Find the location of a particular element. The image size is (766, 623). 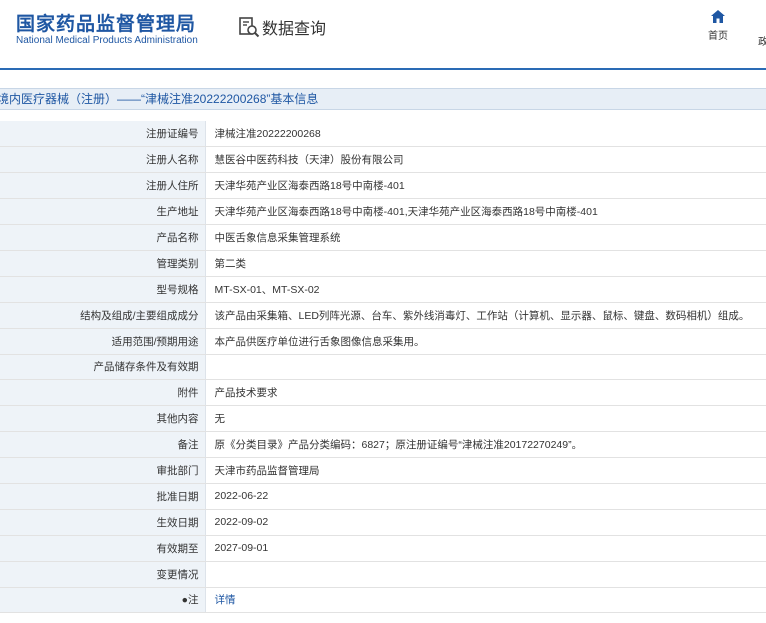

nav-item-partial: 政 is located at coordinates (762, 40).